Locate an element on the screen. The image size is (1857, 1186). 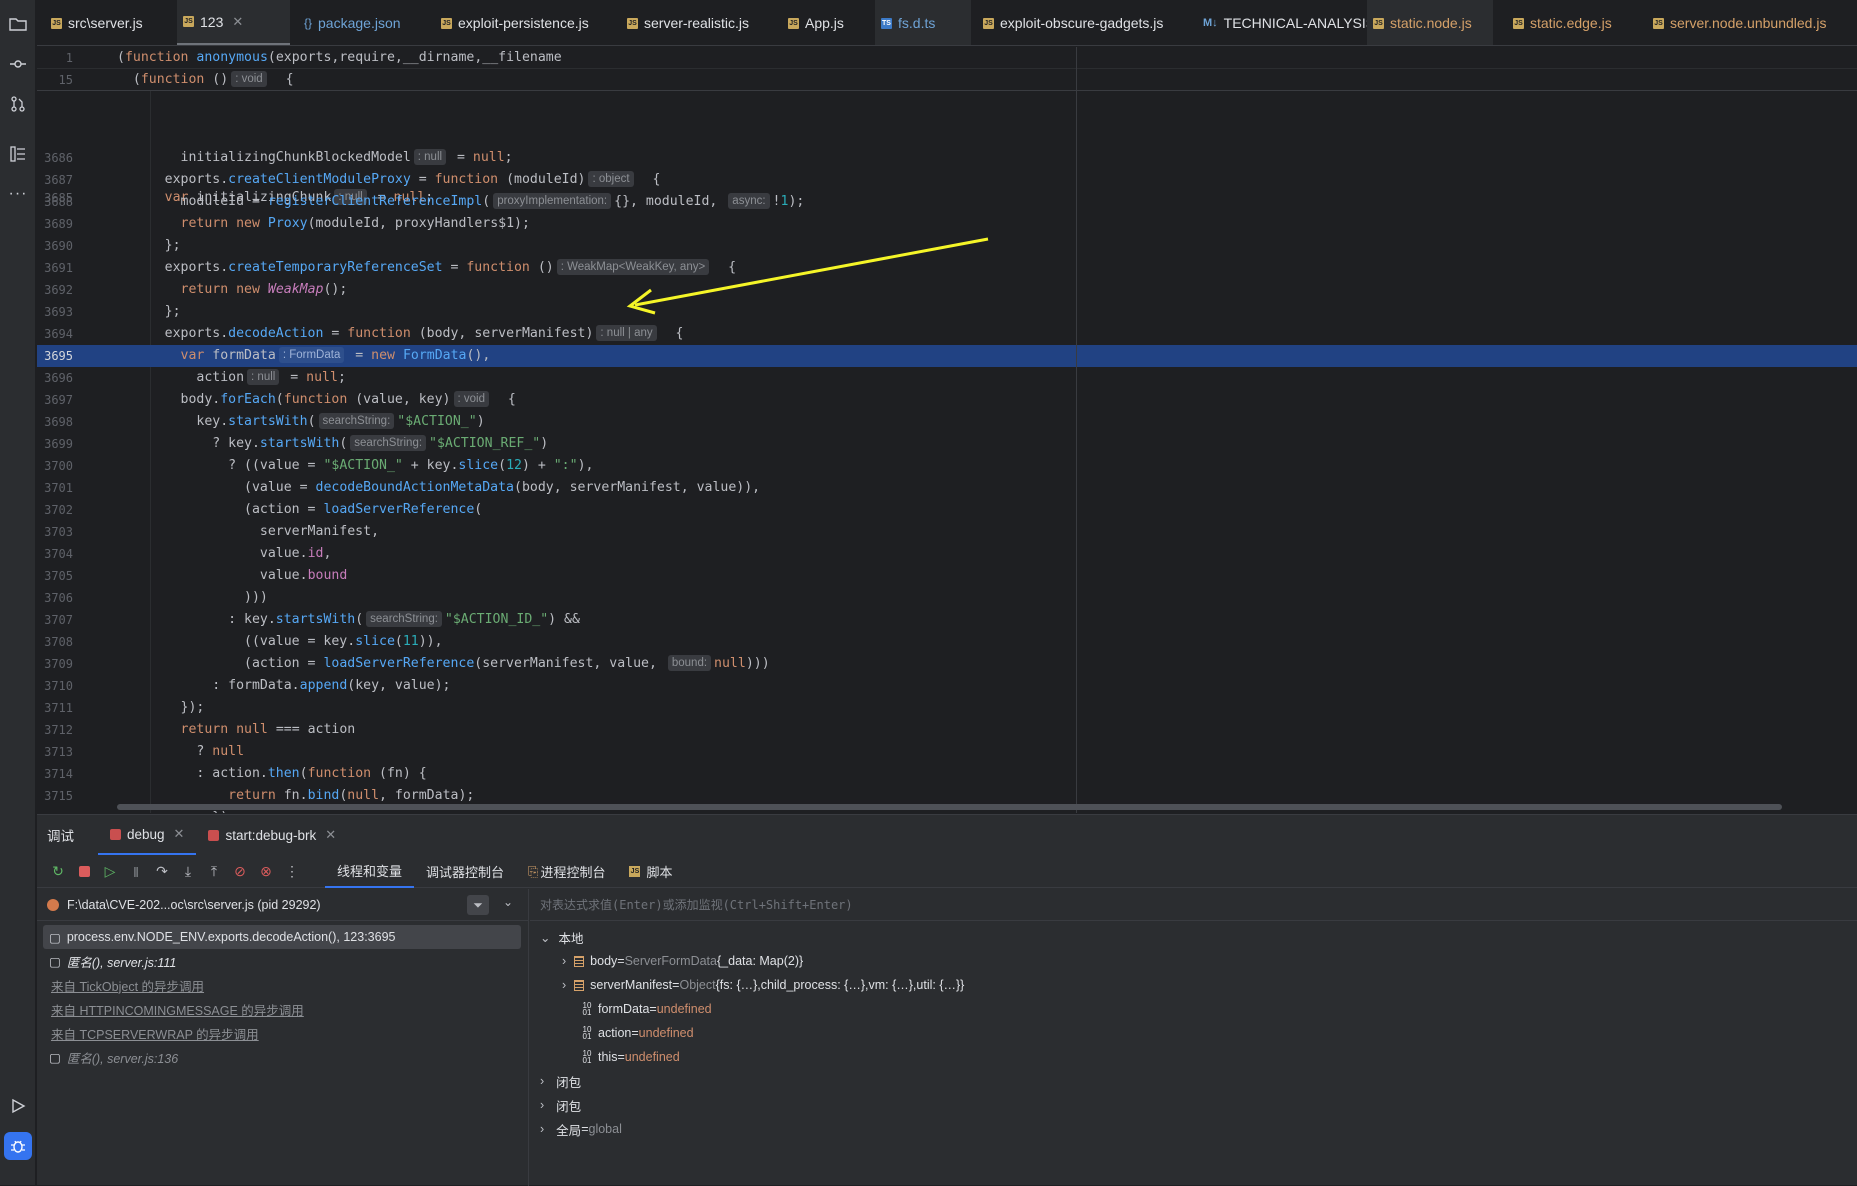
async-stack-frame: 来自 TCPSERVERWRAP 的异步调用 is located at coordinates (151, 1033).